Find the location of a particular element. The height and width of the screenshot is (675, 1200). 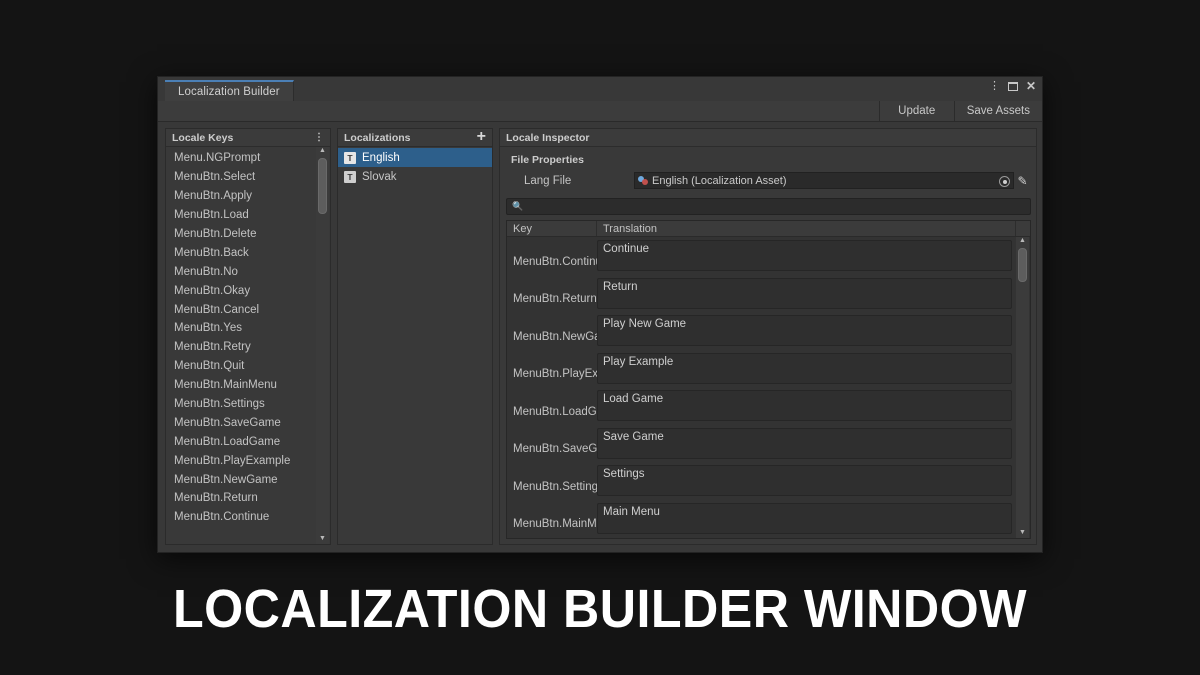

translation-row-value-input: Save Game is located at coordinates (804, 443).